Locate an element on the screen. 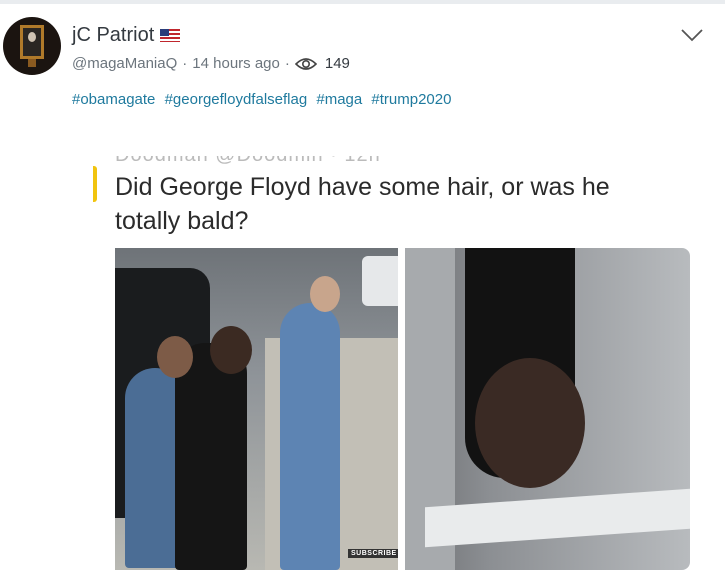  photo-officer-right is located at coordinates (310, 436).